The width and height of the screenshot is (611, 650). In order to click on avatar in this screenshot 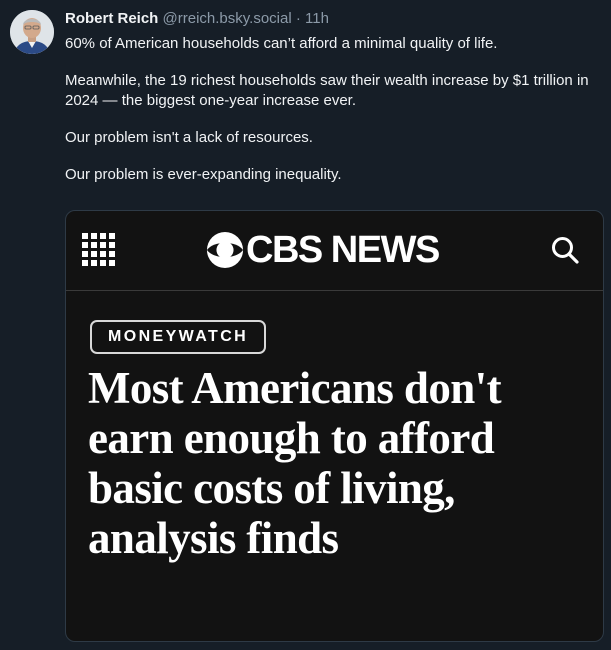, I will do `click(32, 32)`.